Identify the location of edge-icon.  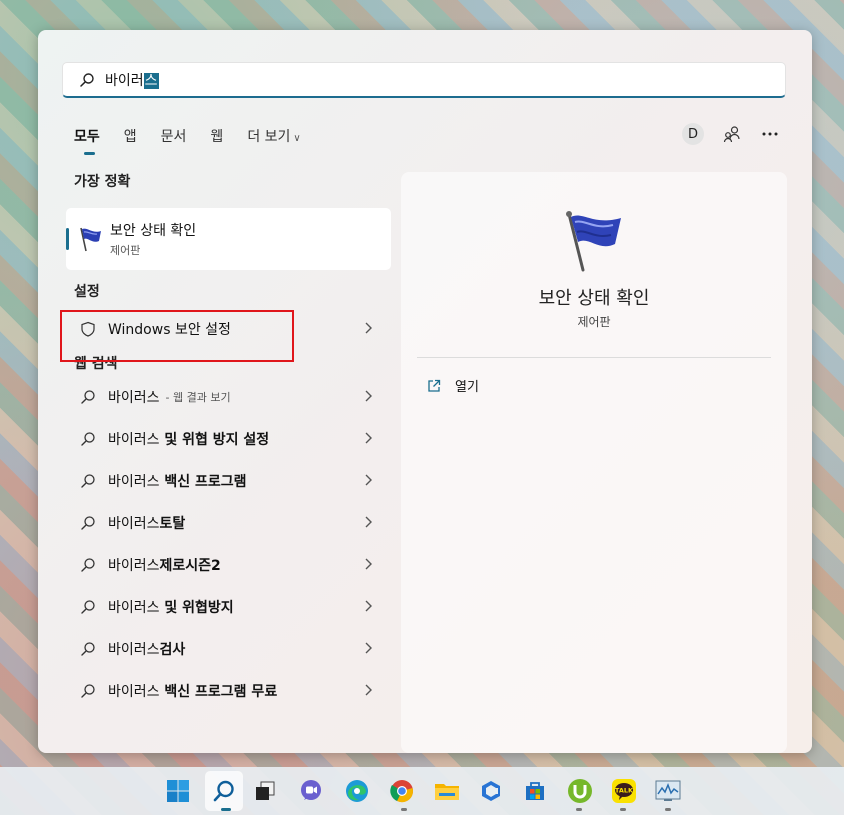
(357, 791).